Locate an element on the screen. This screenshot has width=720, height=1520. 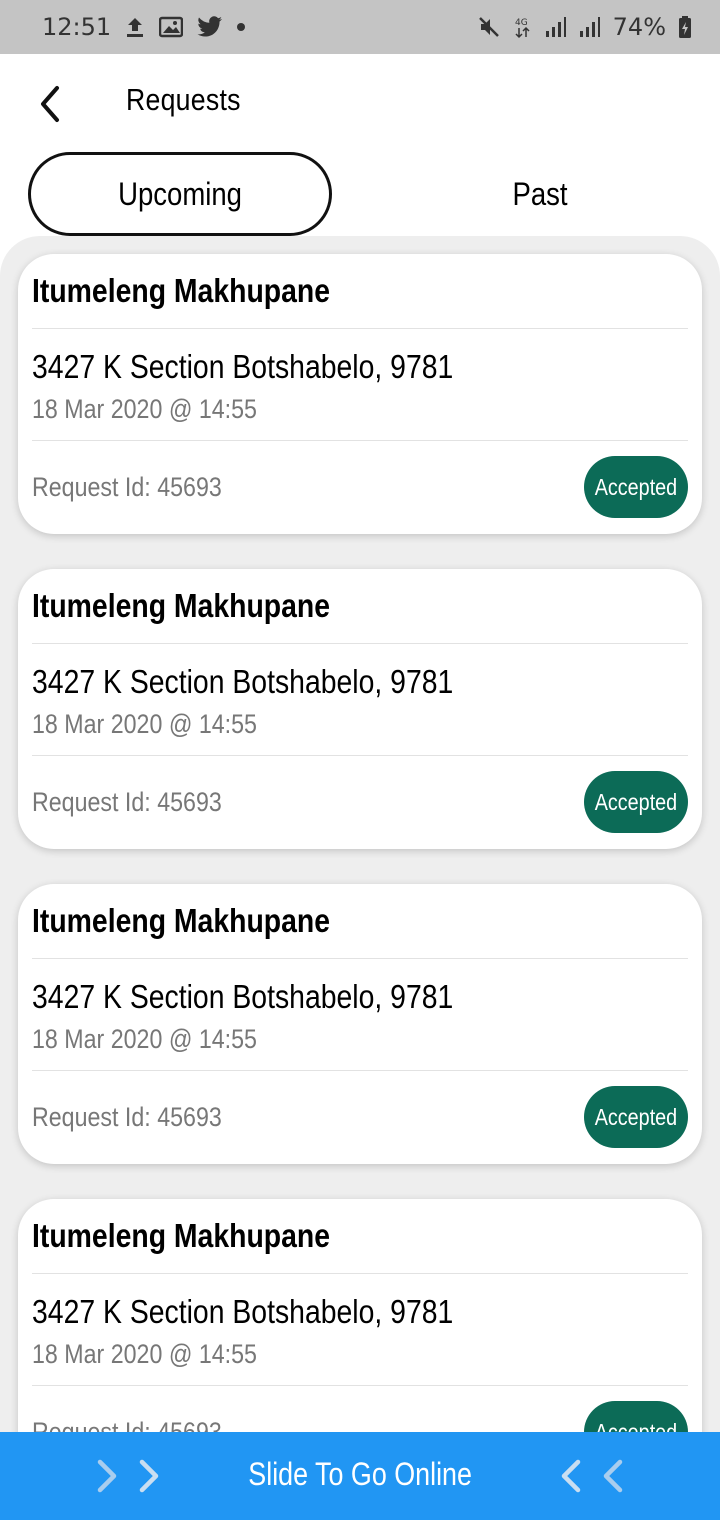
tab-past: Past is located at coordinates (540, 194).